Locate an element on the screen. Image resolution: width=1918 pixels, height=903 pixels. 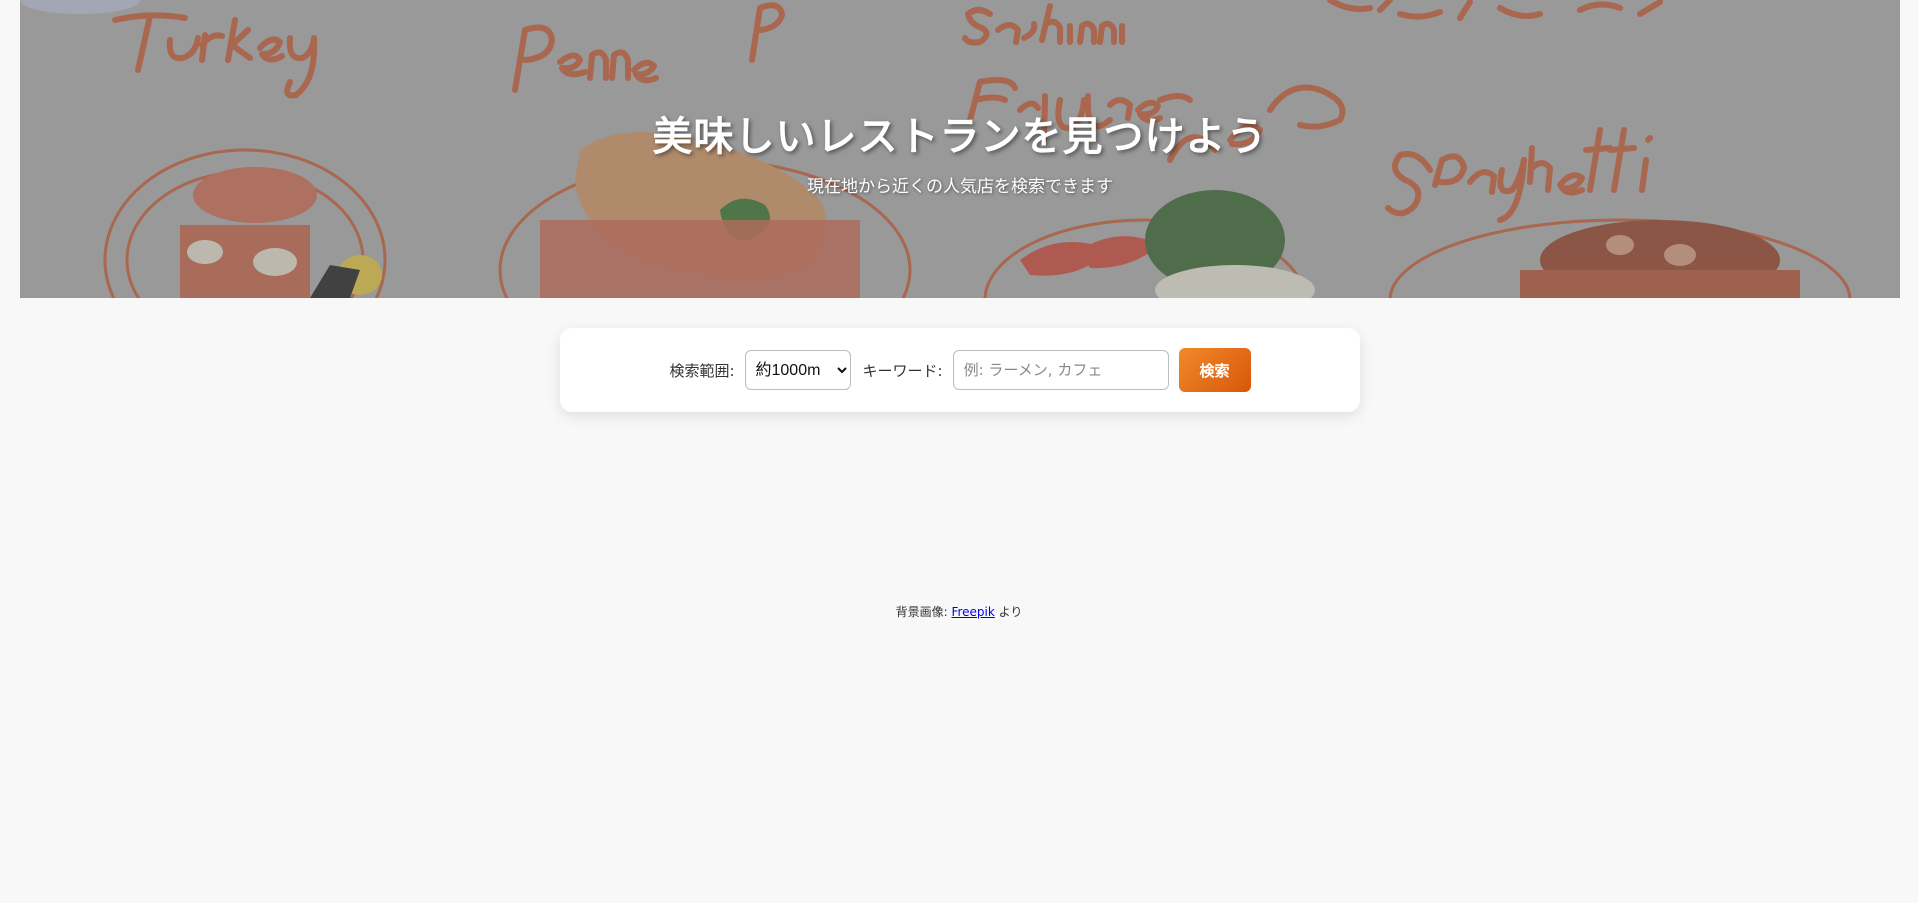
keyword-label: キーワード: is located at coordinates (902, 370).